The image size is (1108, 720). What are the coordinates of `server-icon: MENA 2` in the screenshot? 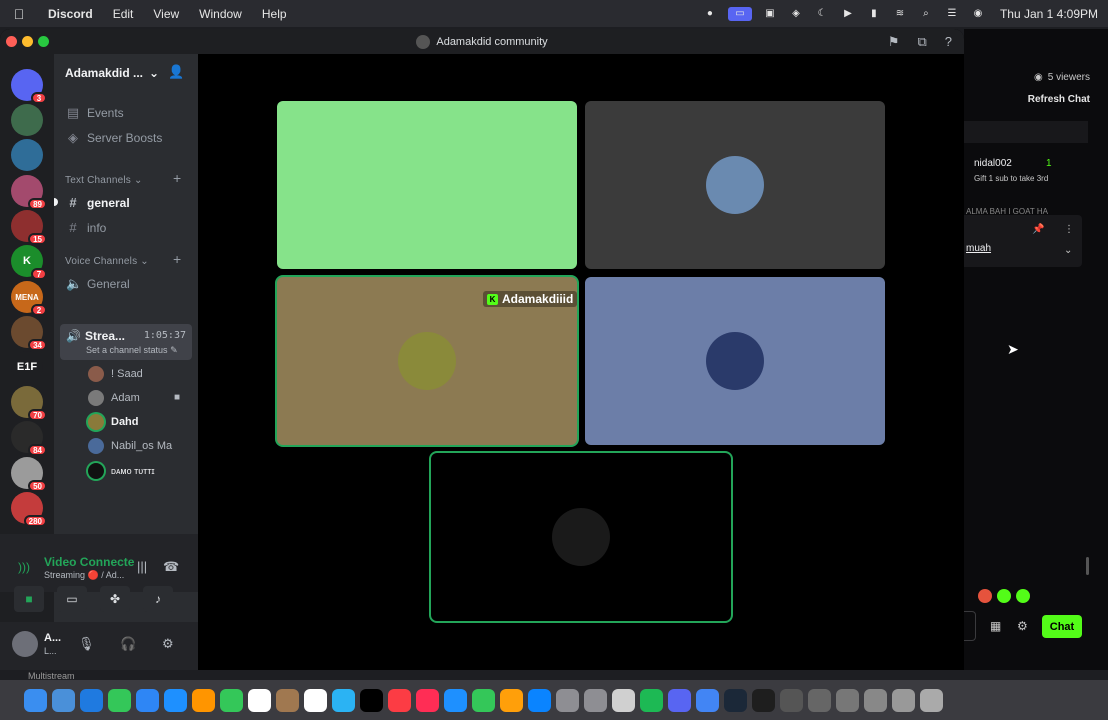 It's located at (29, 298).